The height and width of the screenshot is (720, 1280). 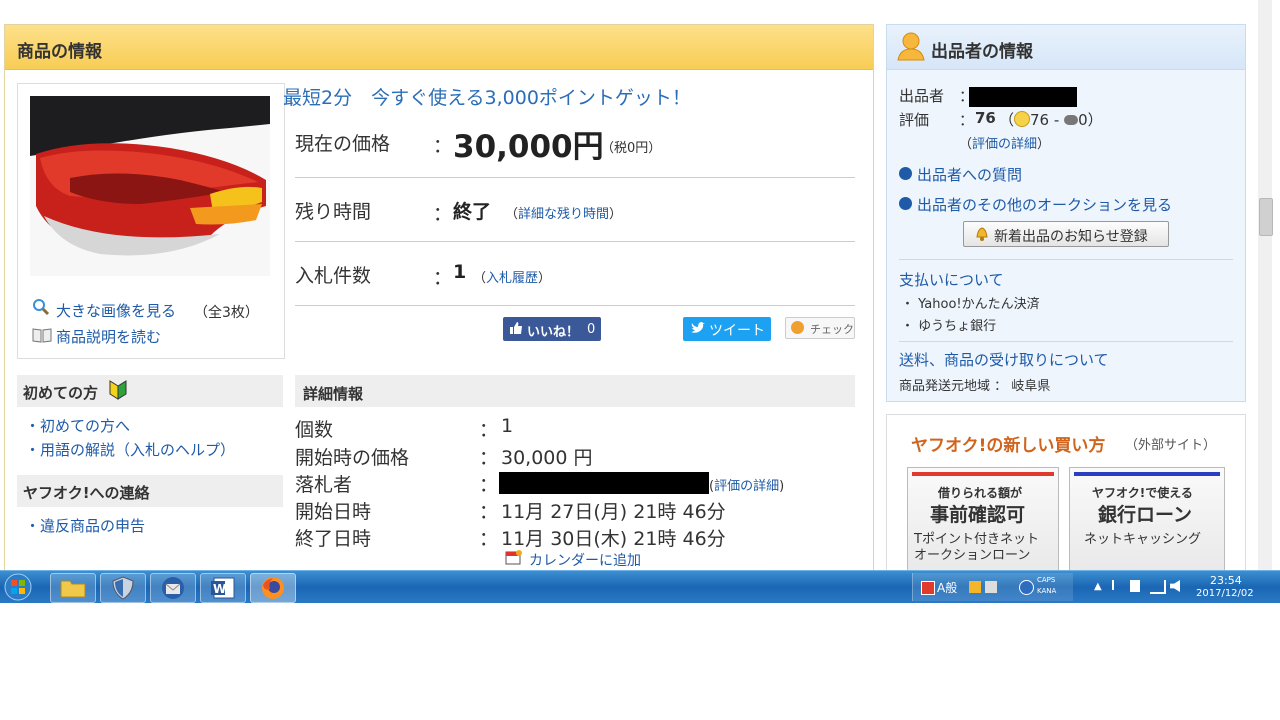 I want to click on firefox-icon, so click(x=273, y=588).